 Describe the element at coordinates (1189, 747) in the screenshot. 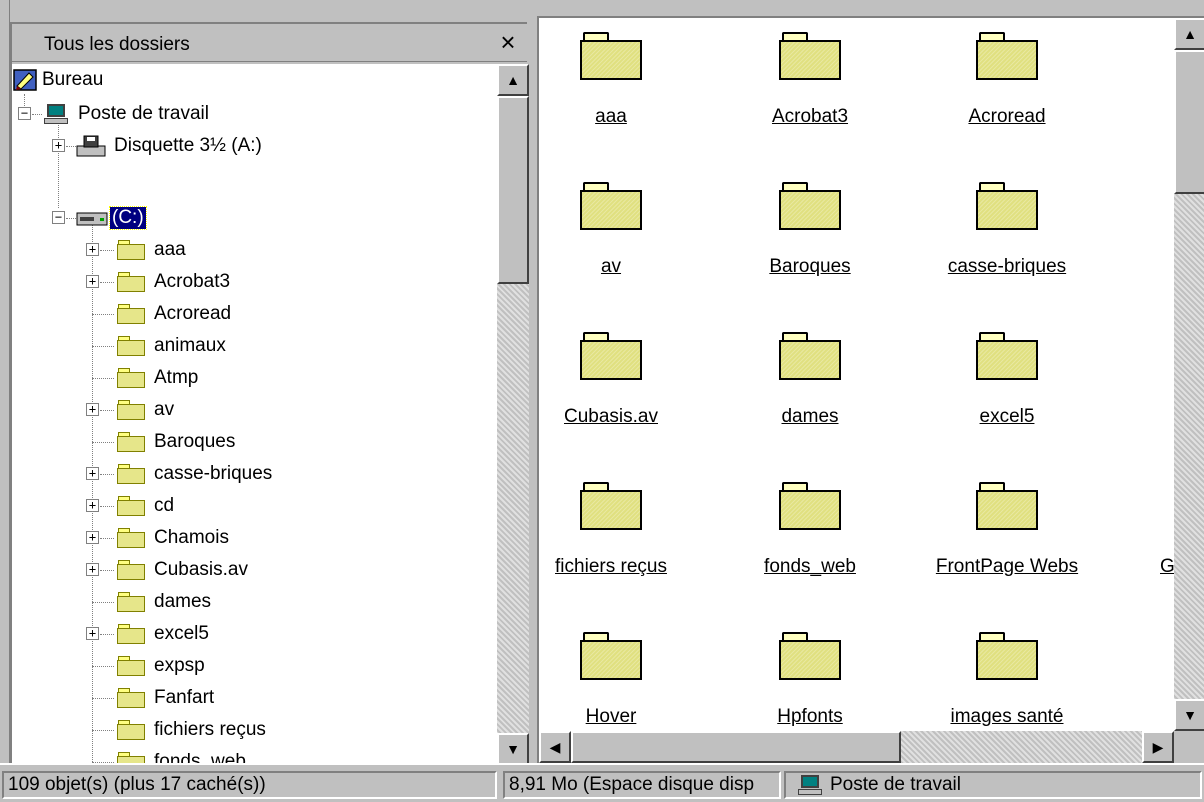

I see `scroll-corner` at that location.